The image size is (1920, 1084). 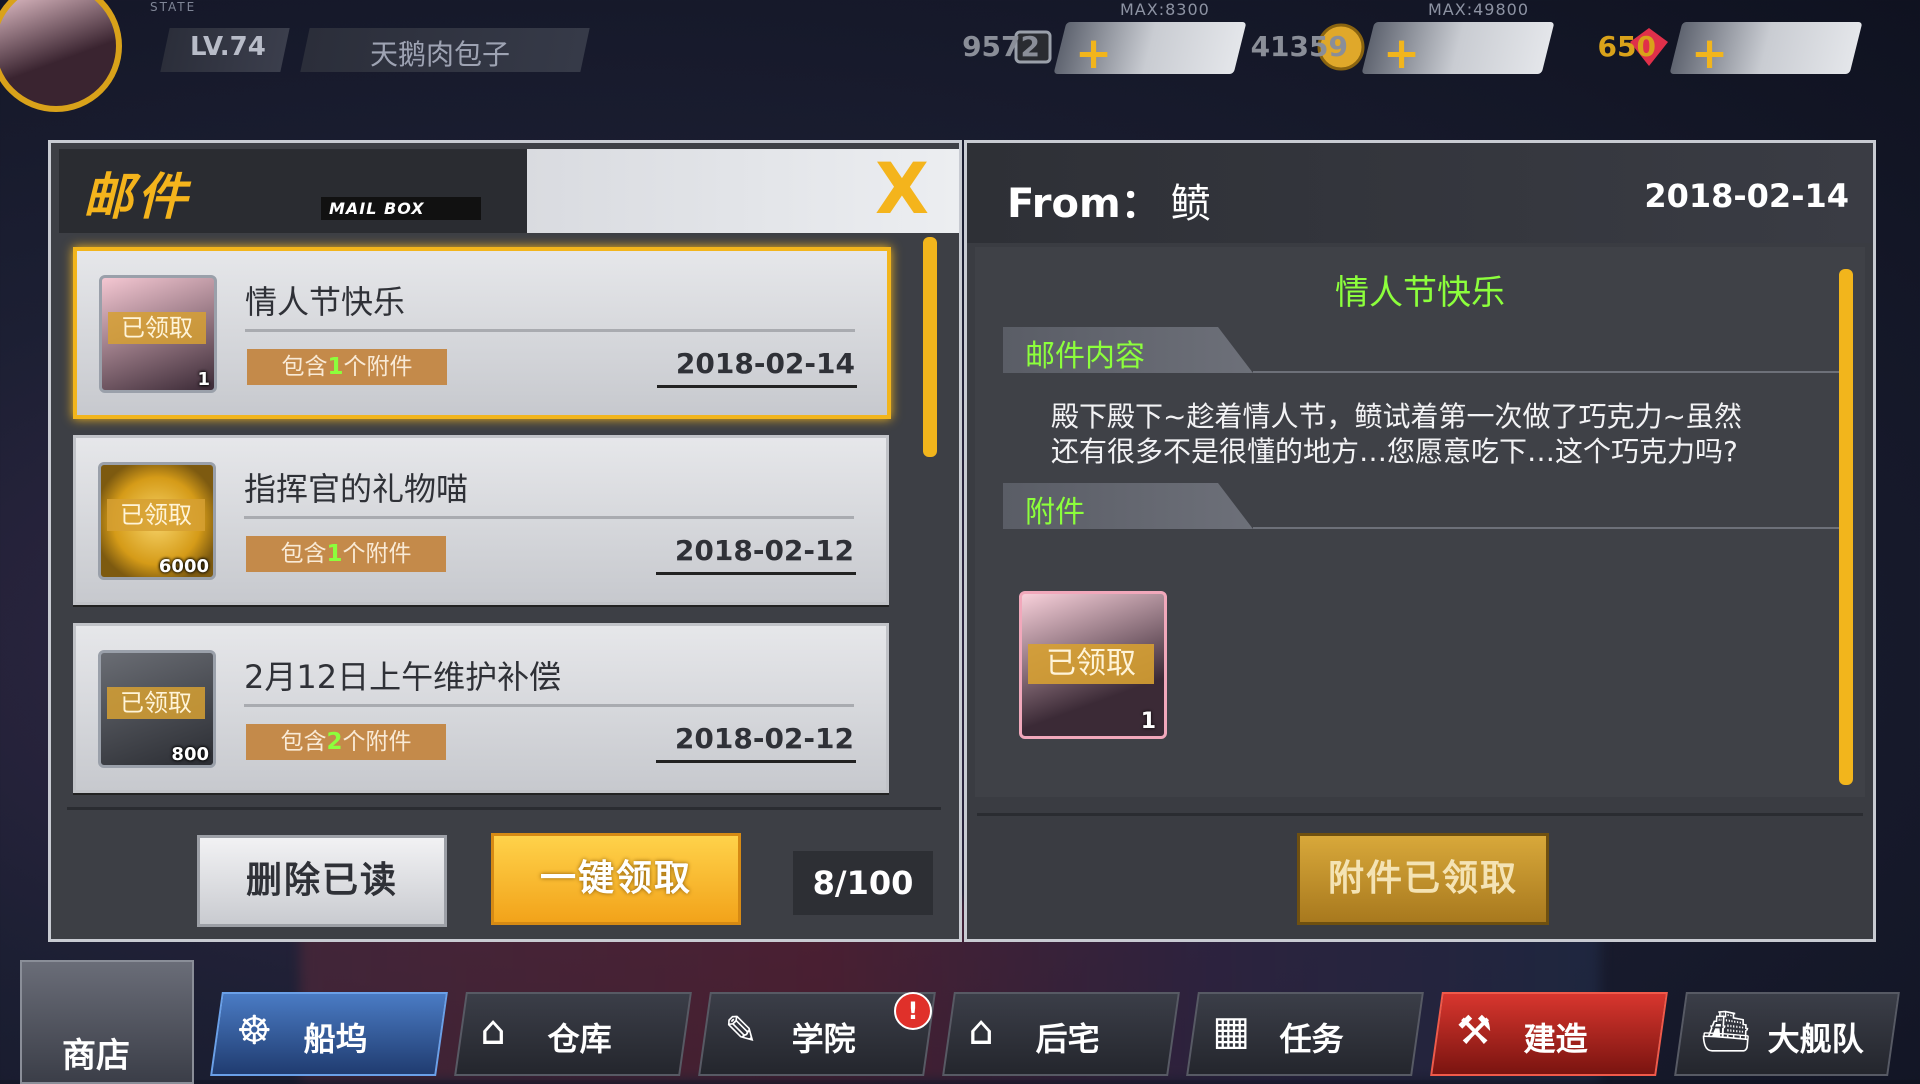 What do you see at coordinates (173, 7) in the screenshot?
I see `state-label: STATE` at bounding box center [173, 7].